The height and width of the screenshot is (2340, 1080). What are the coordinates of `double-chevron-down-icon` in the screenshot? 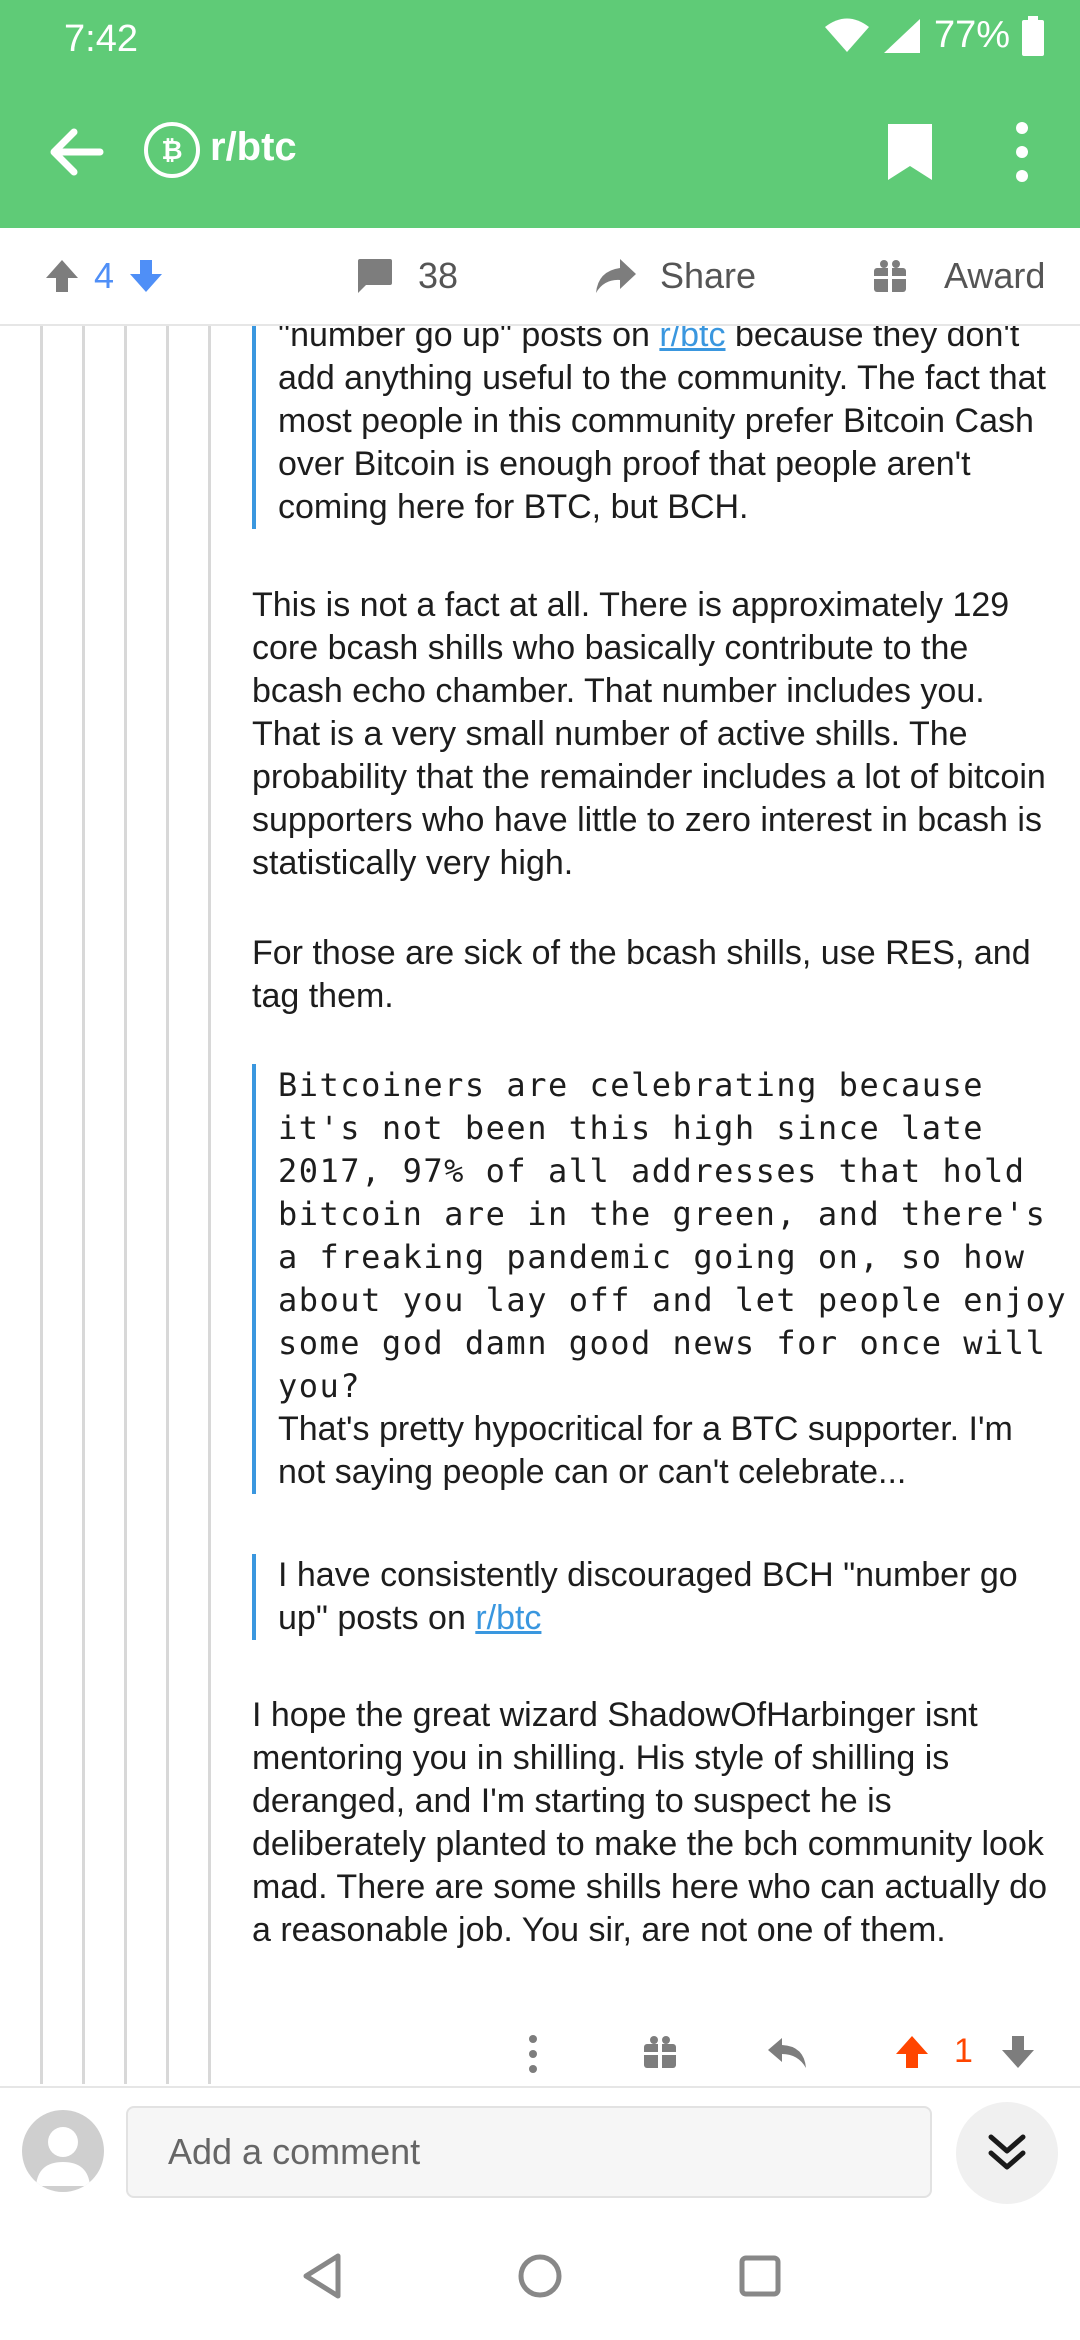 It's located at (1007, 2152).